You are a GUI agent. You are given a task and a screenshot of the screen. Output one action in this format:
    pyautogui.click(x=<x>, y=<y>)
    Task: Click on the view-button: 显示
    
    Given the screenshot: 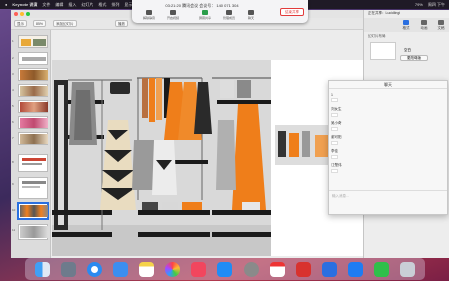 What is the action you would take?
    pyautogui.click(x=20, y=23)
    